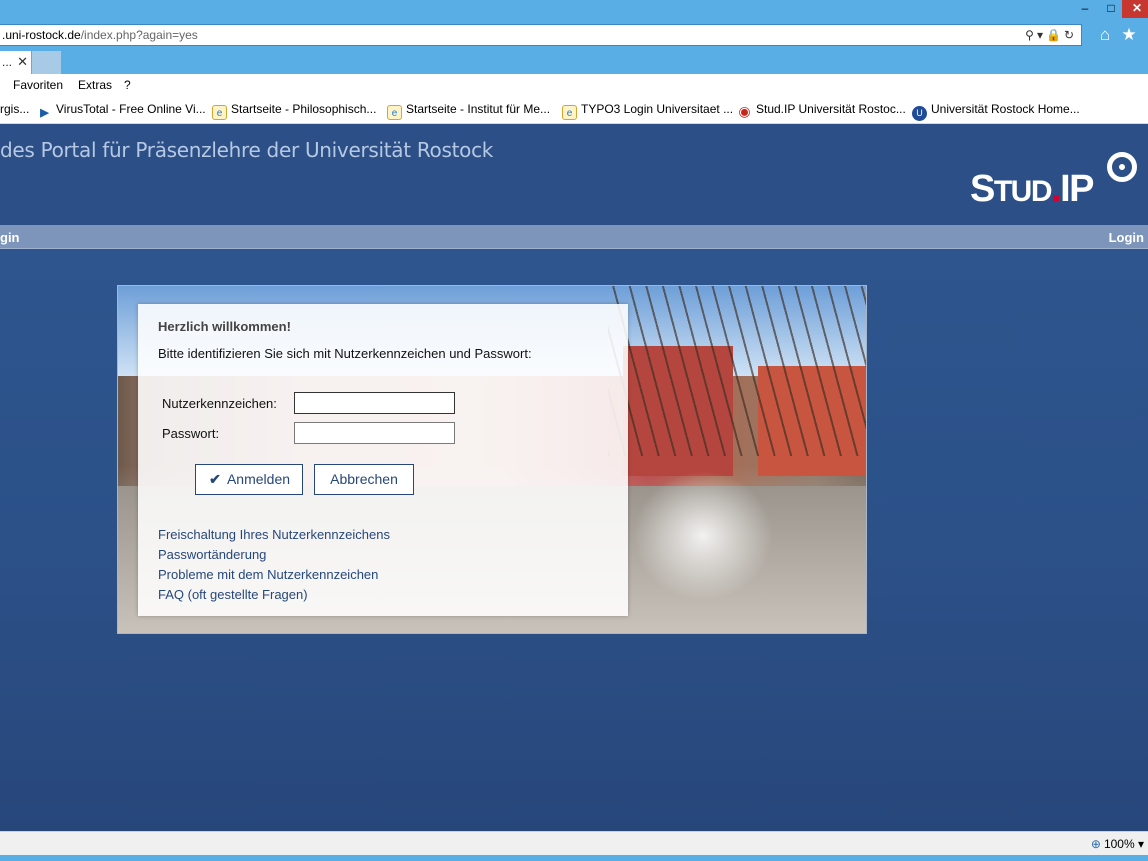 The height and width of the screenshot is (861, 1148). I want to click on tab-close-icon: ✕, so click(22, 62).